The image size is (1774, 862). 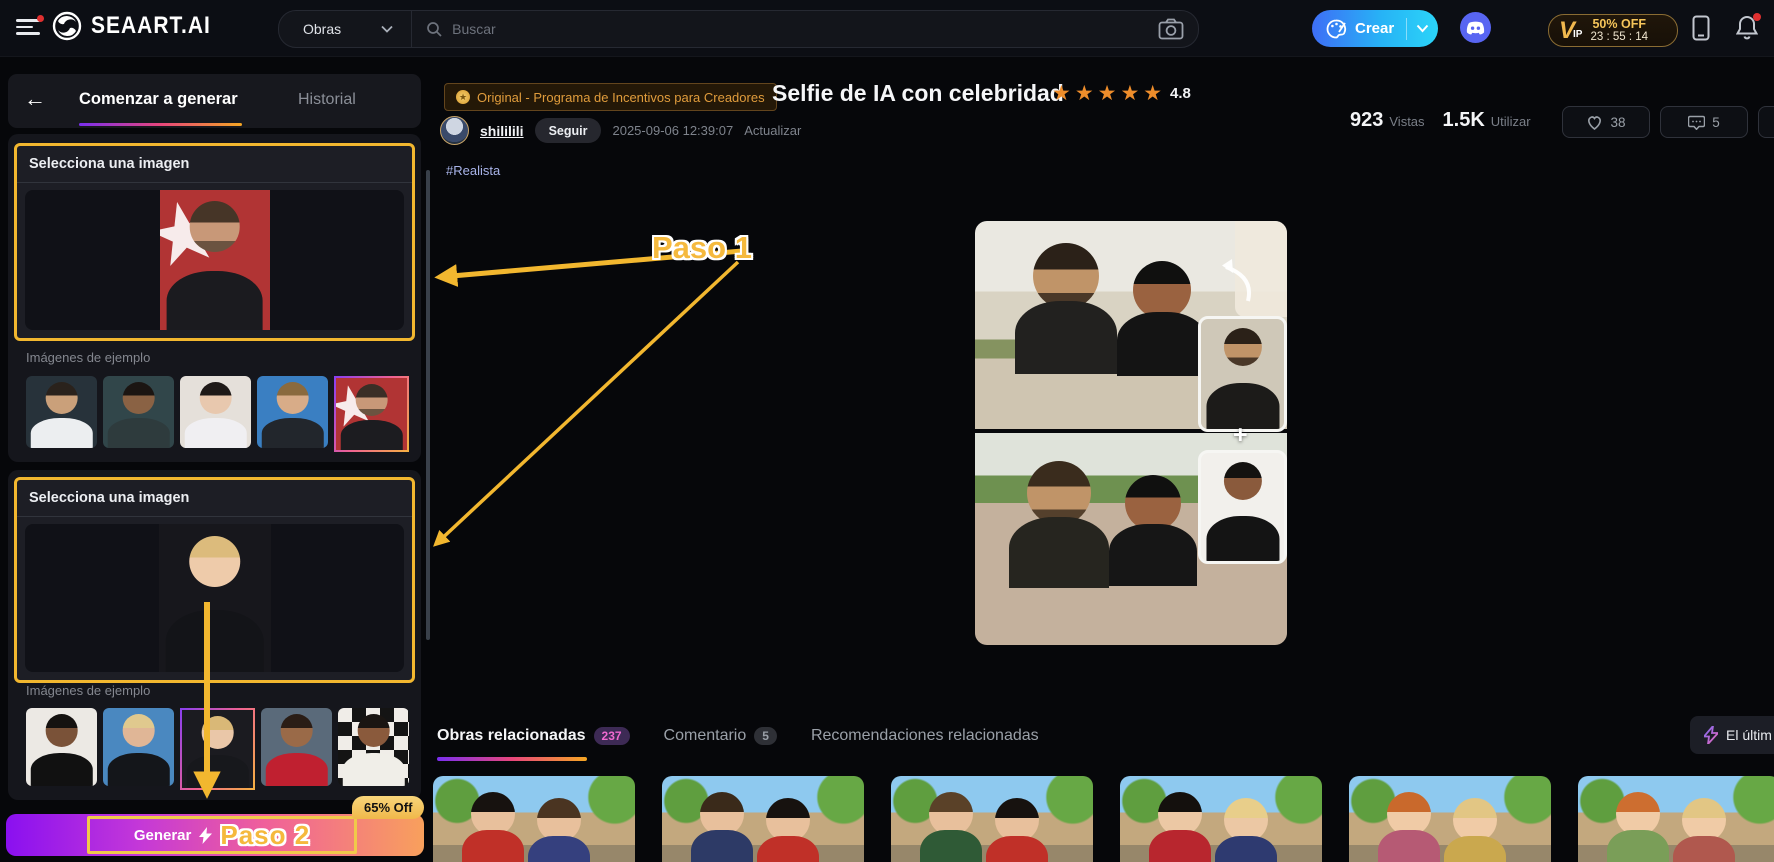 I want to click on like-count: 38, so click(x=1618, y=122).